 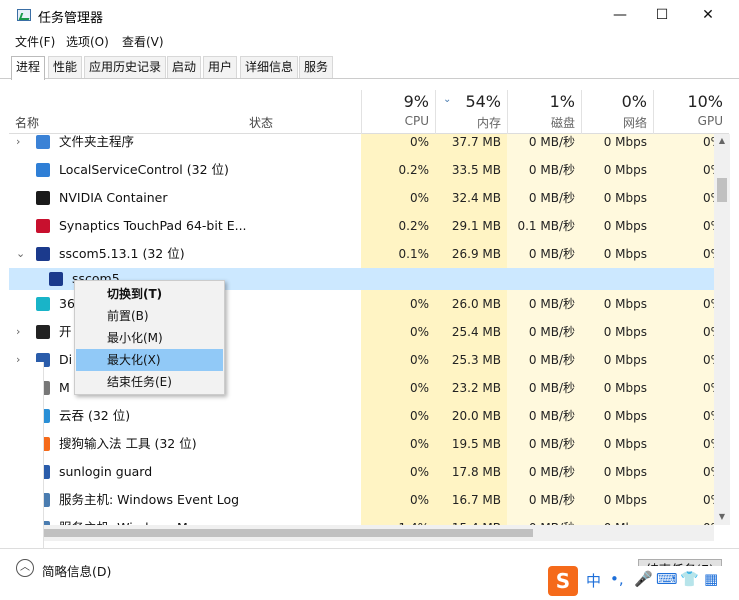 I want to click on process-row: ›文件夹主程序0%37.7 MB0 MB/秒0 Mbps0%, so click(x=361, y=145).